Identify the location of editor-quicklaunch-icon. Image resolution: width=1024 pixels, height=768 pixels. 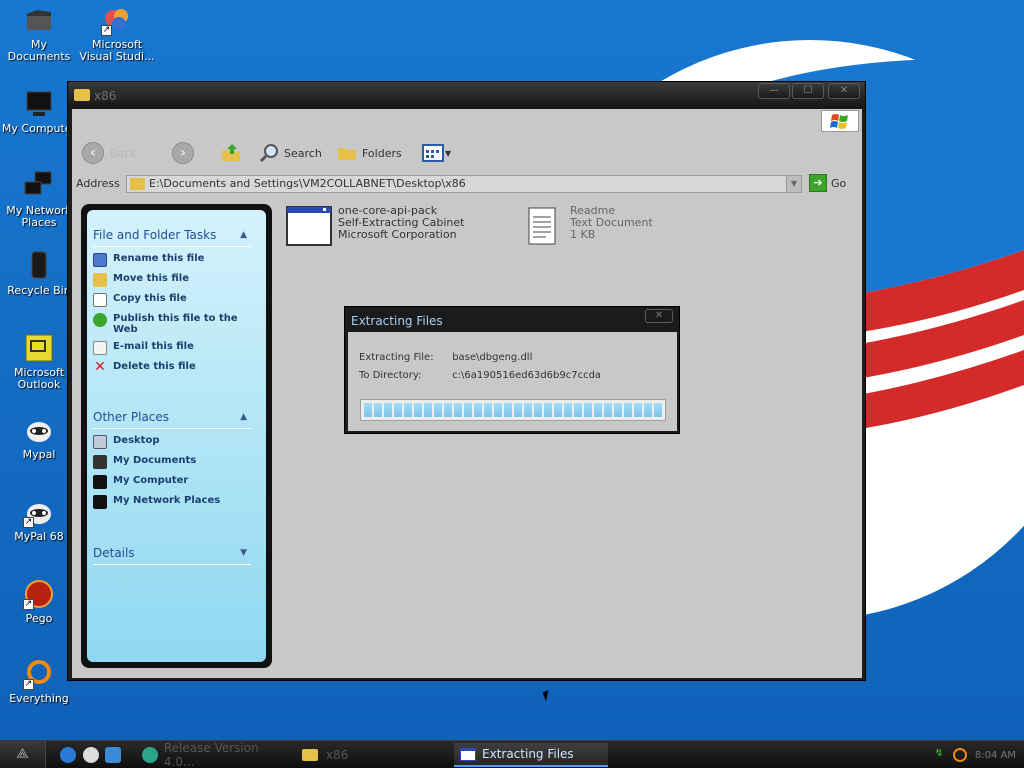
(113, 755).